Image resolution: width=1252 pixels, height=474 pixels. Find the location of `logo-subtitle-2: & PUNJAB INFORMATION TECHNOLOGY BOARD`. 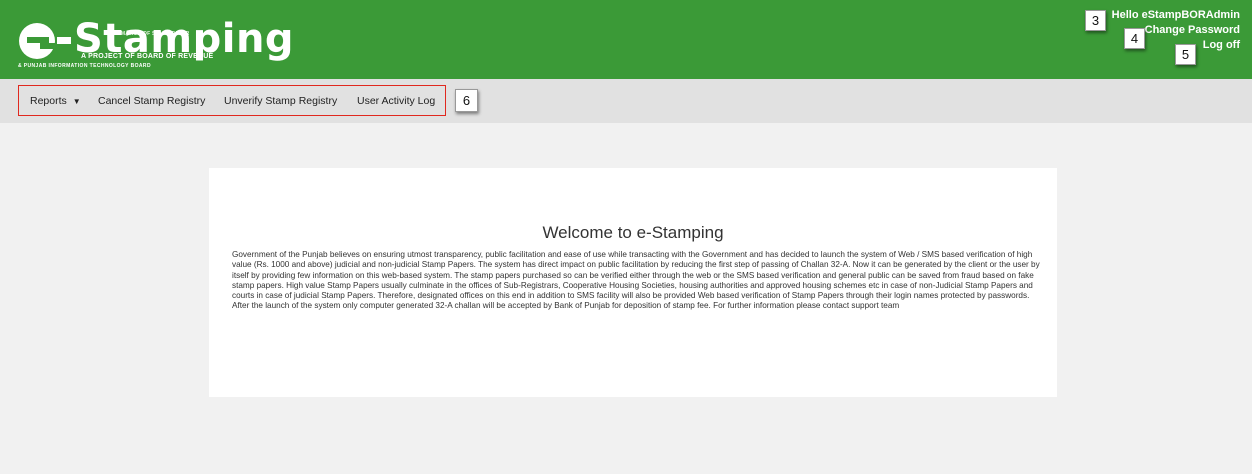

logo-subtitle-2: & PUNJAB INFORMATION TECHNOLOGY BOARD is located at coordinates (84, 66).